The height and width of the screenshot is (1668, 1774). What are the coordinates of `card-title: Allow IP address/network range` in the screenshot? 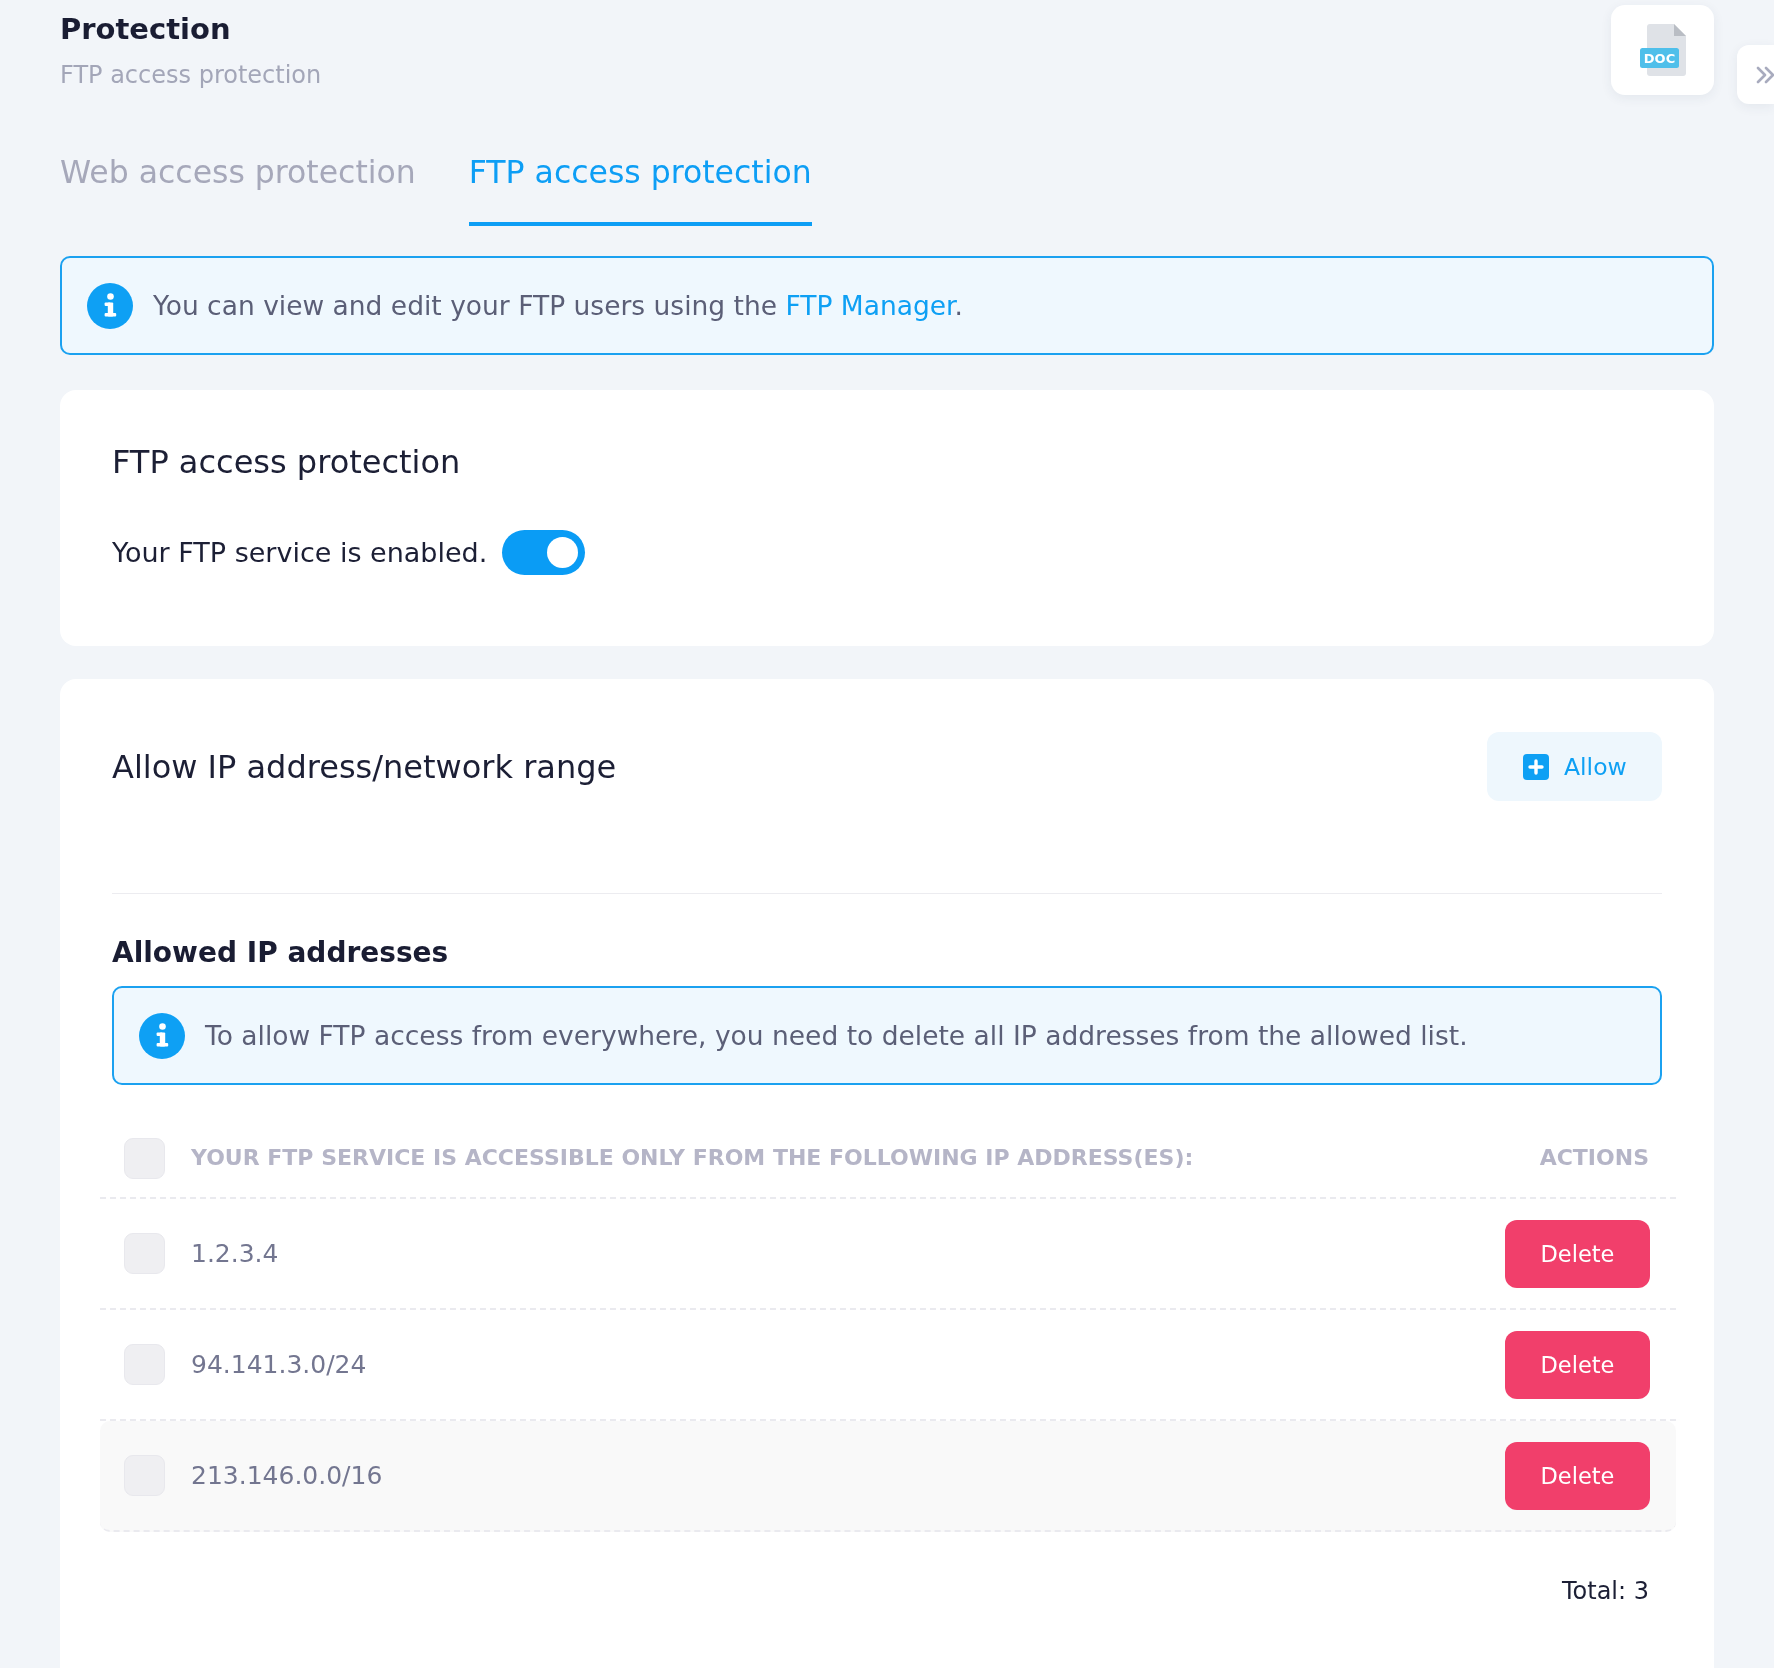 It's located at (364, 767).